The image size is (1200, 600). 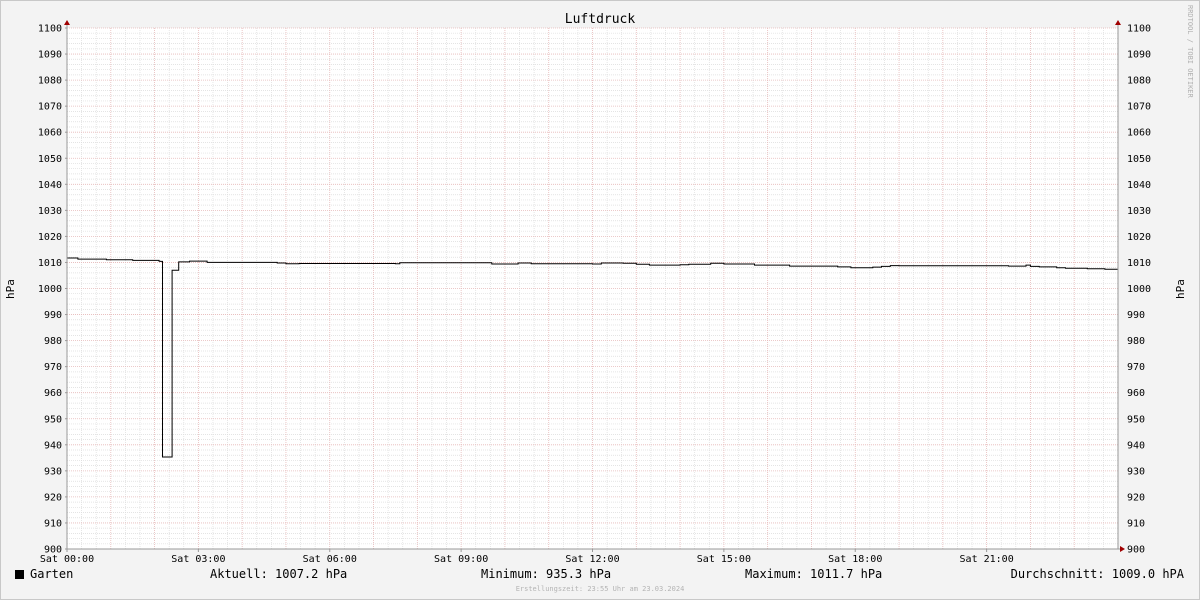 What do you see at coordinates (987, 559) in the screenshot?
I see `x-tick-label: Sat 21:00` at bounding box center [987, 559].